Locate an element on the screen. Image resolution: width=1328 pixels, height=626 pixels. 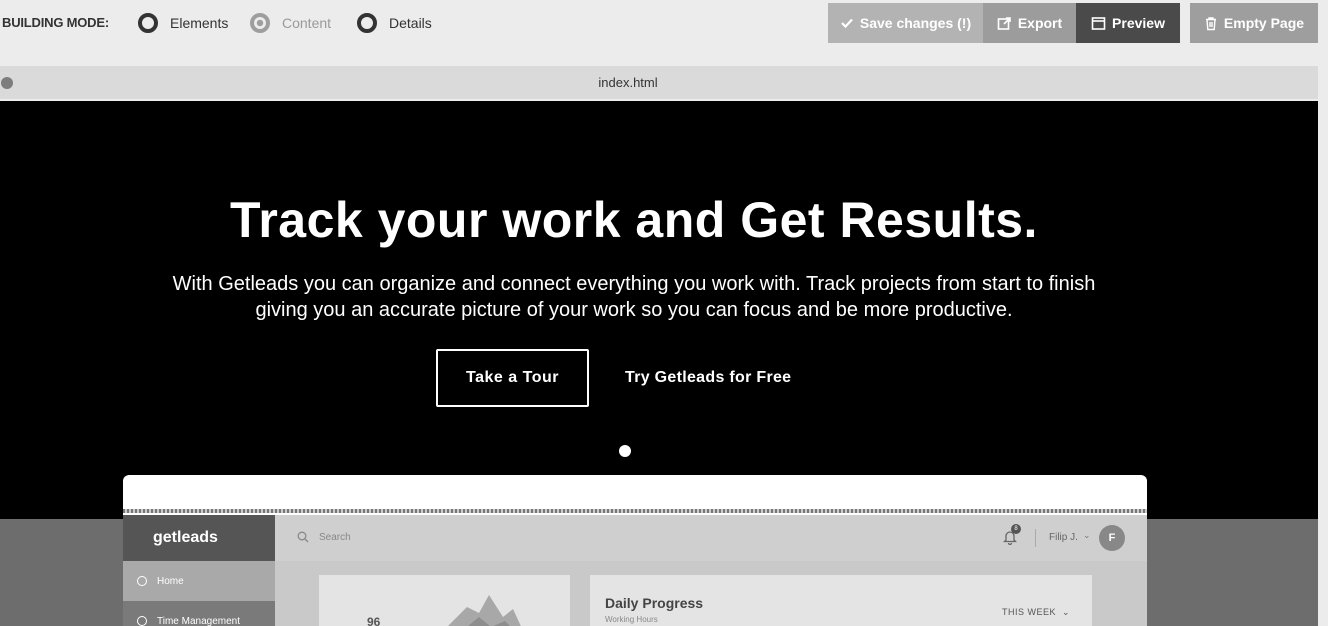
empty-page-button: Empty Page is located at coordinates (1254, 23).